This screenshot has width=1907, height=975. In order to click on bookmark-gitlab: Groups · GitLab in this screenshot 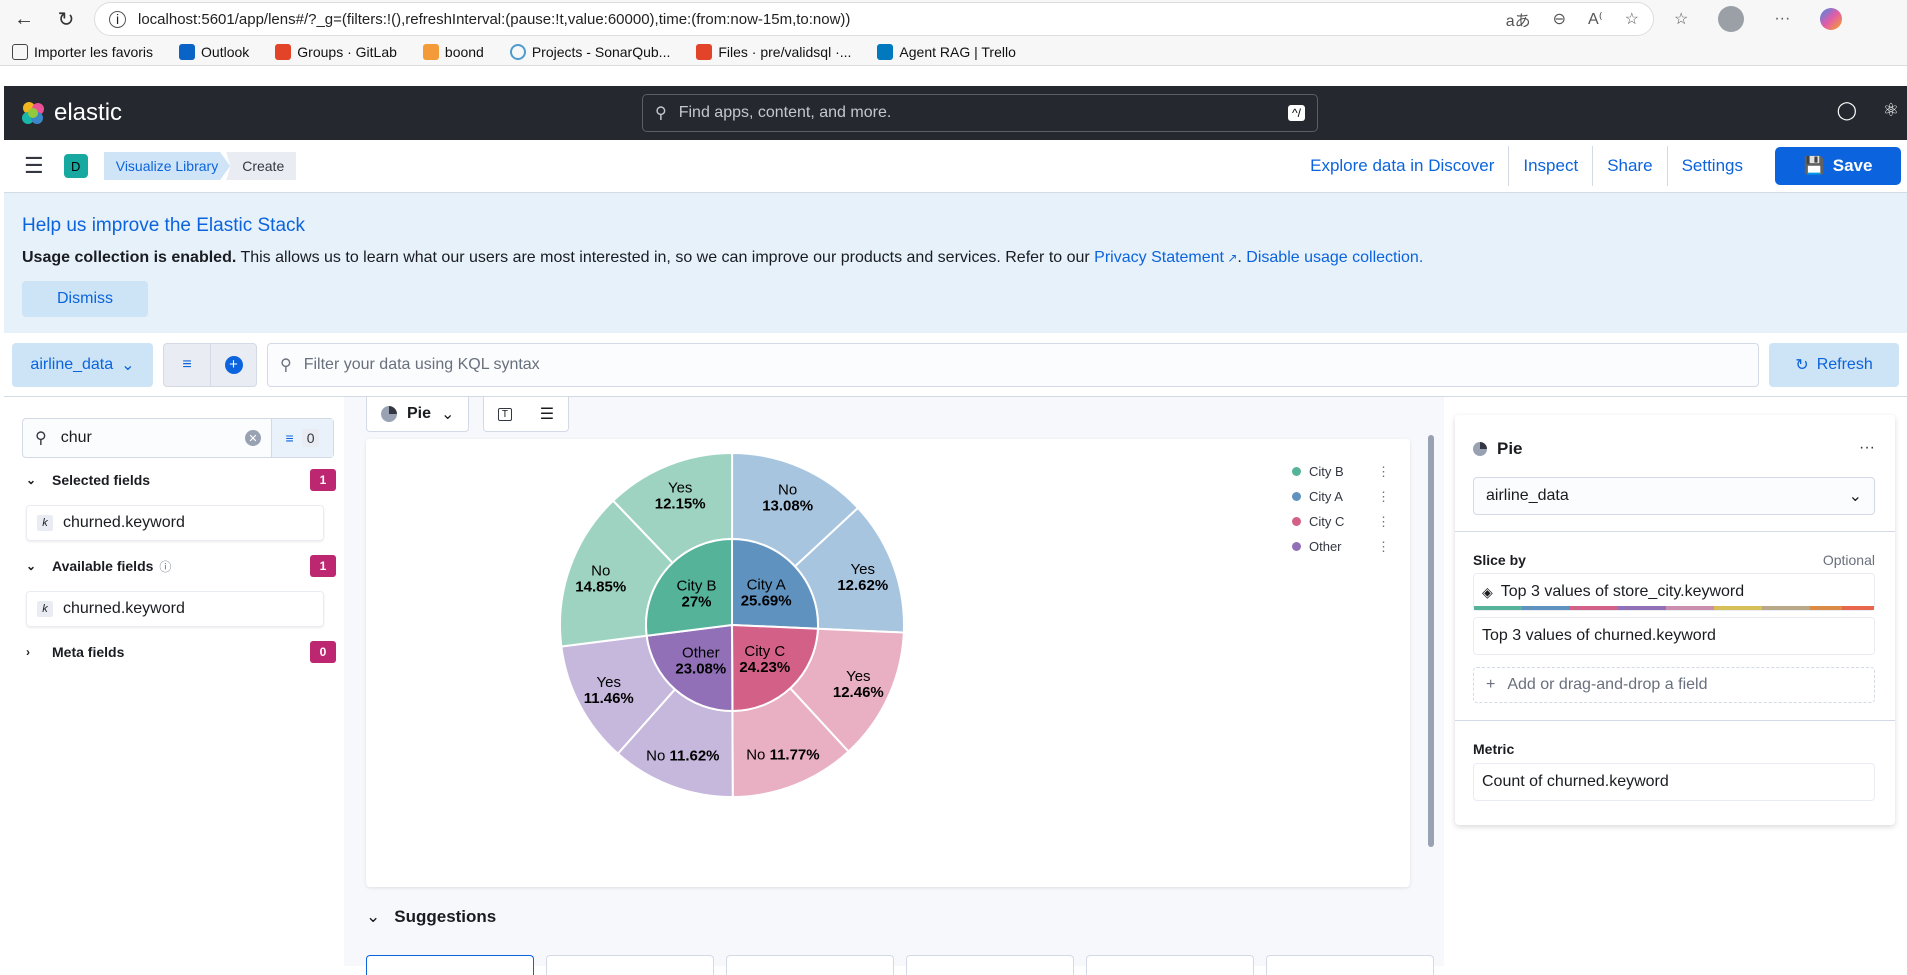, I will do `click(336, 51)`.